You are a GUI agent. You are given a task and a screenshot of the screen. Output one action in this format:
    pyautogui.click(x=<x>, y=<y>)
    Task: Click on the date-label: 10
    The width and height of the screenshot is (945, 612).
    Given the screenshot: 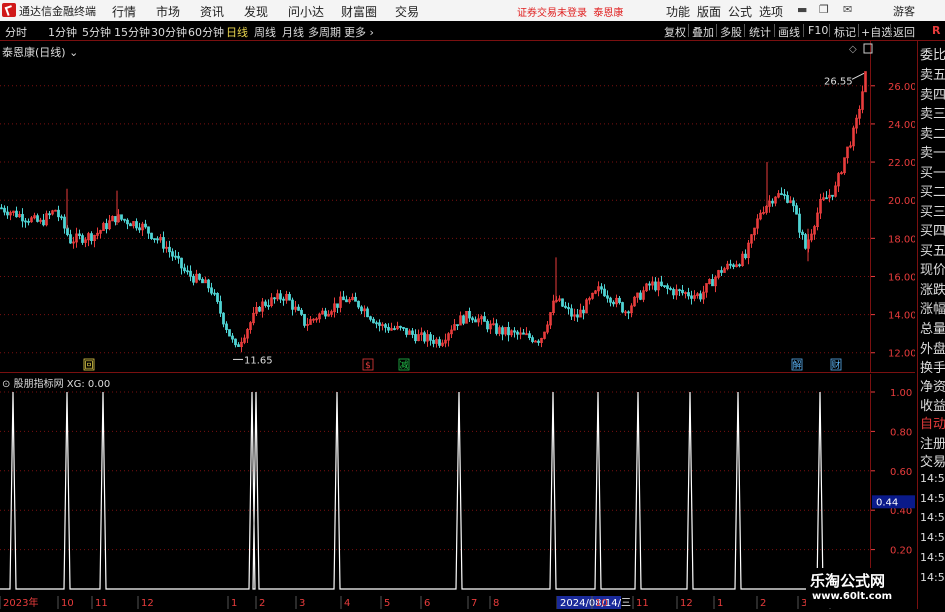 What is the action you would take?
    pyautogui.click(x=67, y=603)
    